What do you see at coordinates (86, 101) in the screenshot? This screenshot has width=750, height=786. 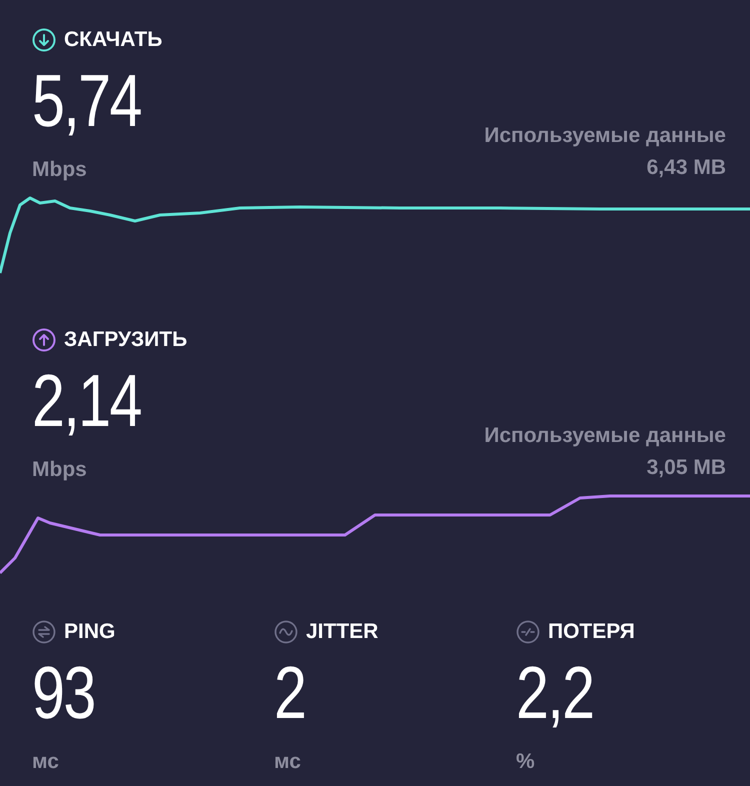 I see `speed-value: 5,74` at bounding box center [86, 101].